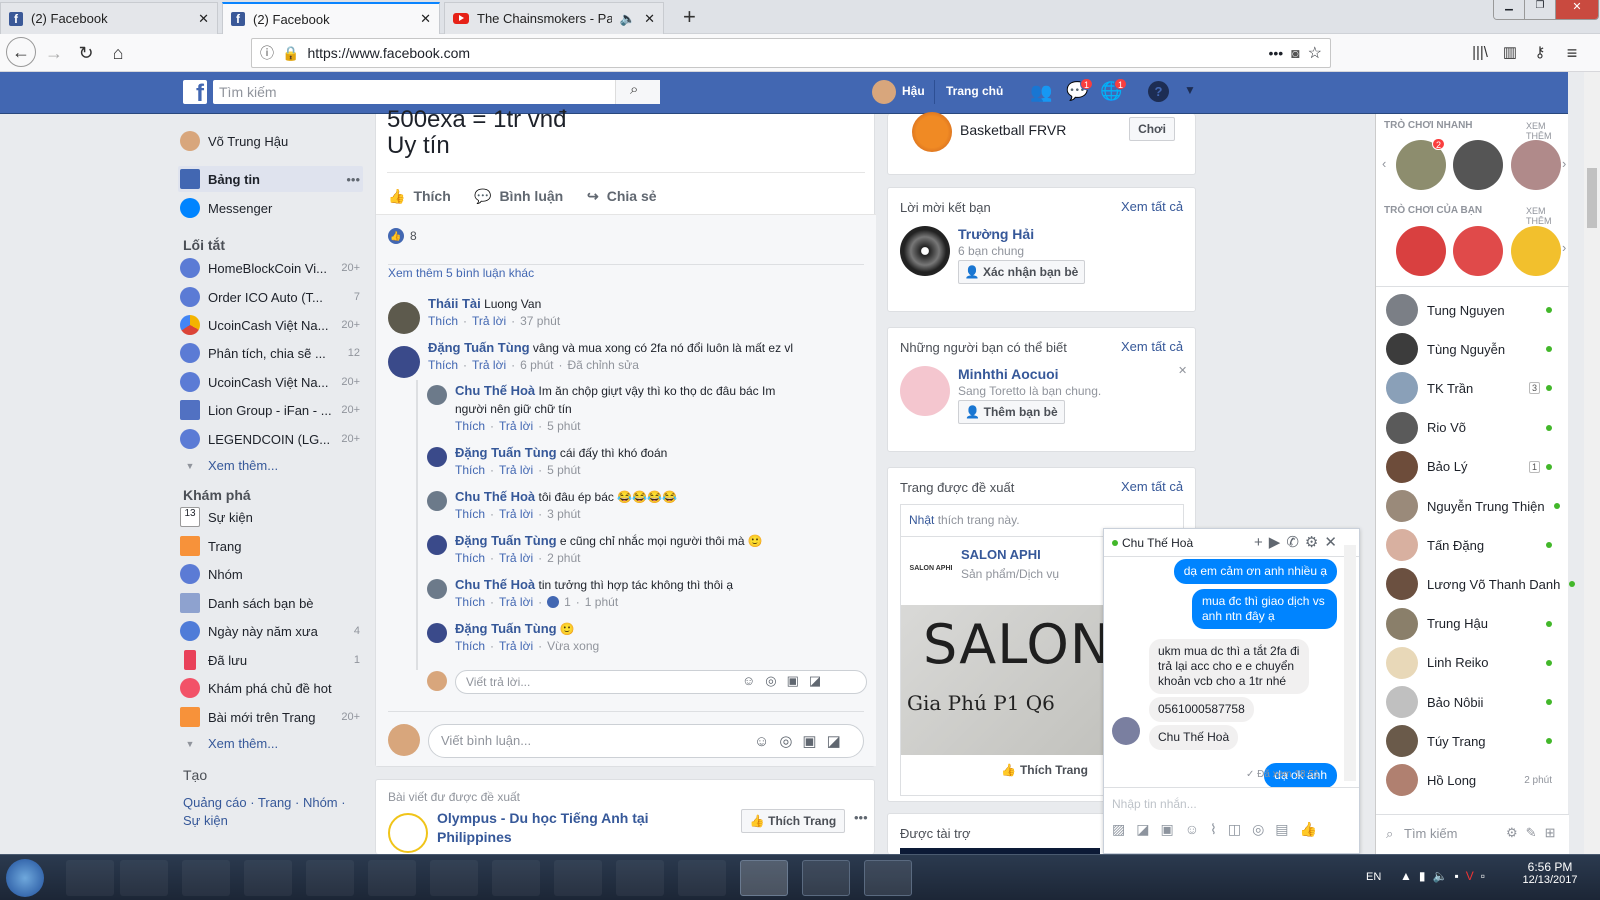 Image resolution: width=1600 pixels, height=900 pixels. Describe the element at coordinates (913, 91) in the screenshot. I see `profile-link: Hậu` at that location.